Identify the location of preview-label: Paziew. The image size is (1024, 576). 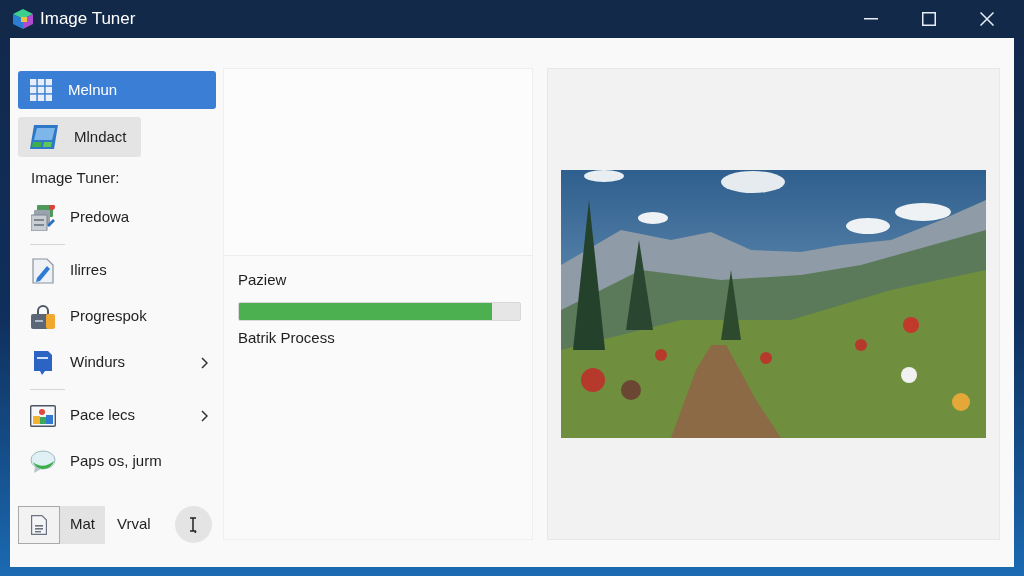
(263, 280).